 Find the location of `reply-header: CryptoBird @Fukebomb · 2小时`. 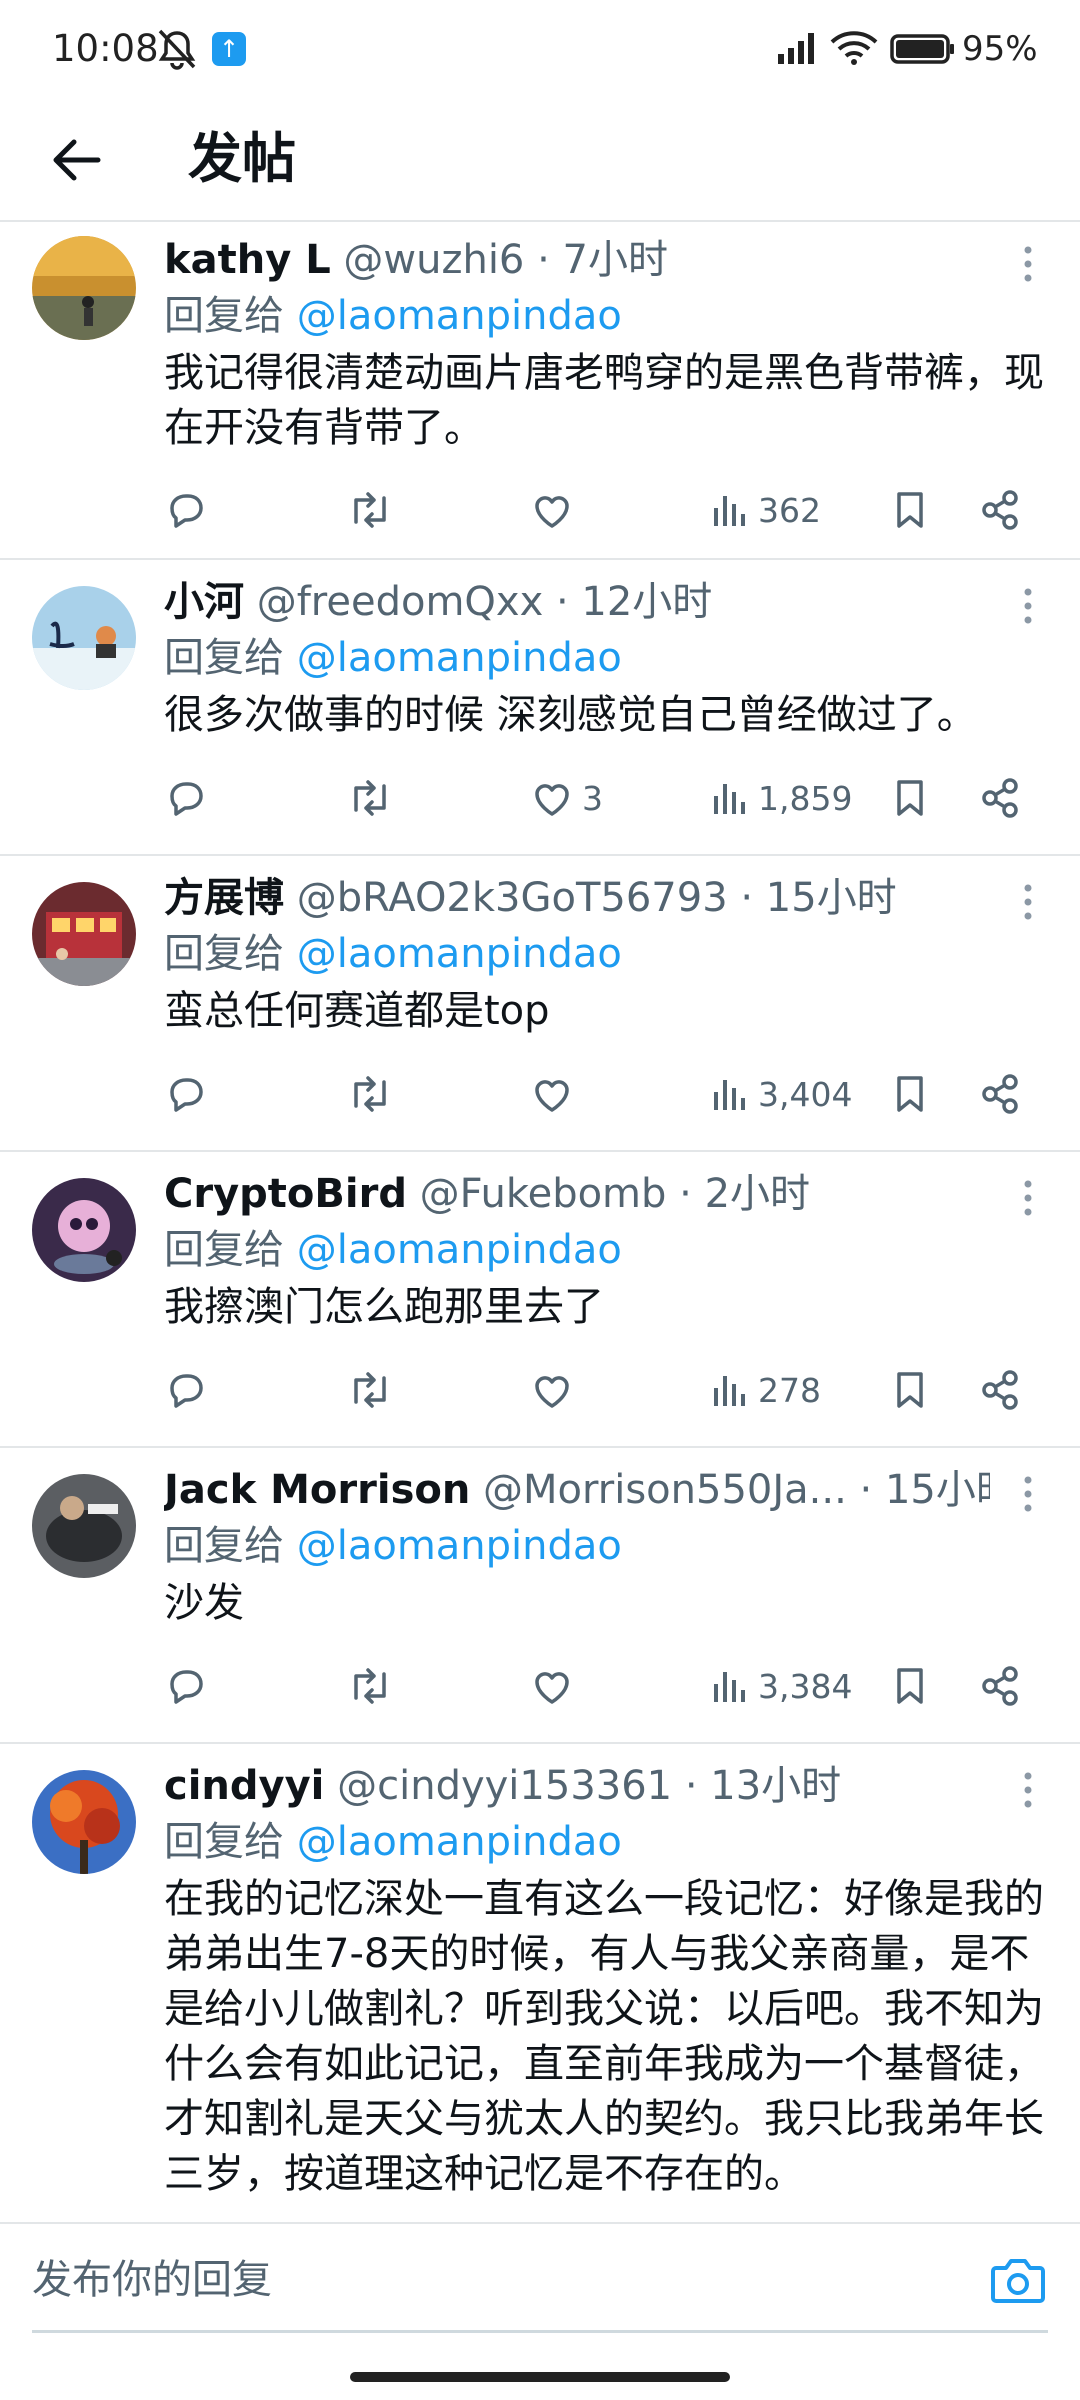

reply-header: CryptoBird @Fukebomb · 2小时 is located at coordinates (577, 1194).